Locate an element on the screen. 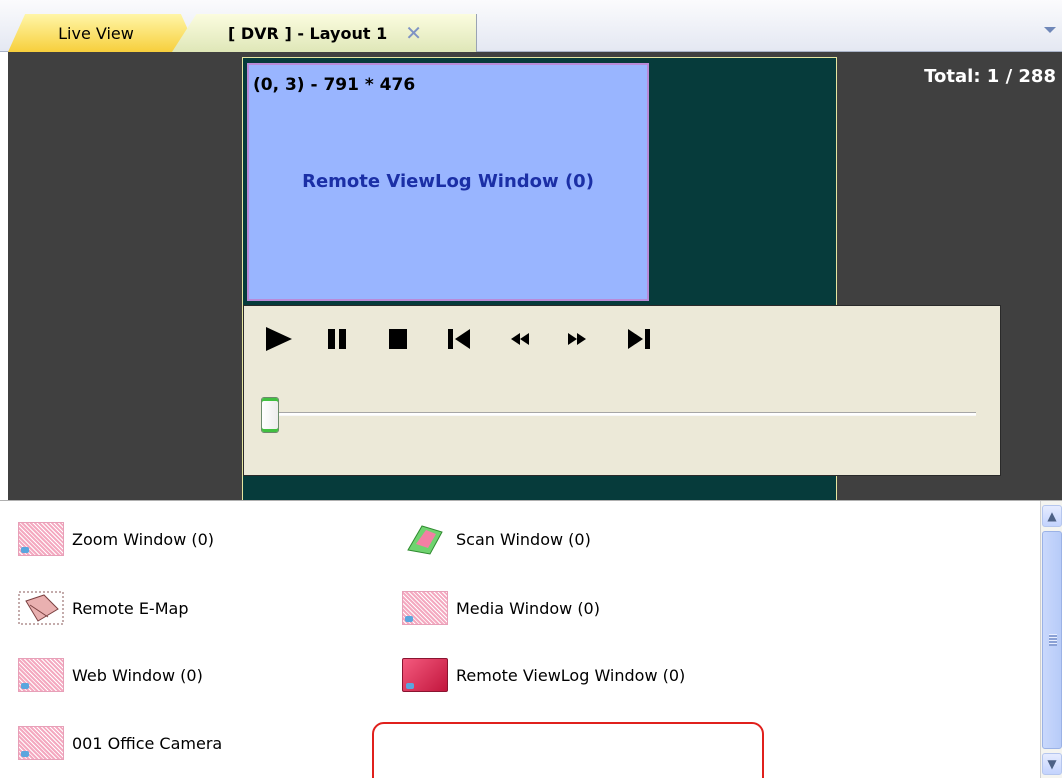 Image resolution: width=1062 pixels, height=778 pixels. scan-window-icon is located at coordinates (425, 539).